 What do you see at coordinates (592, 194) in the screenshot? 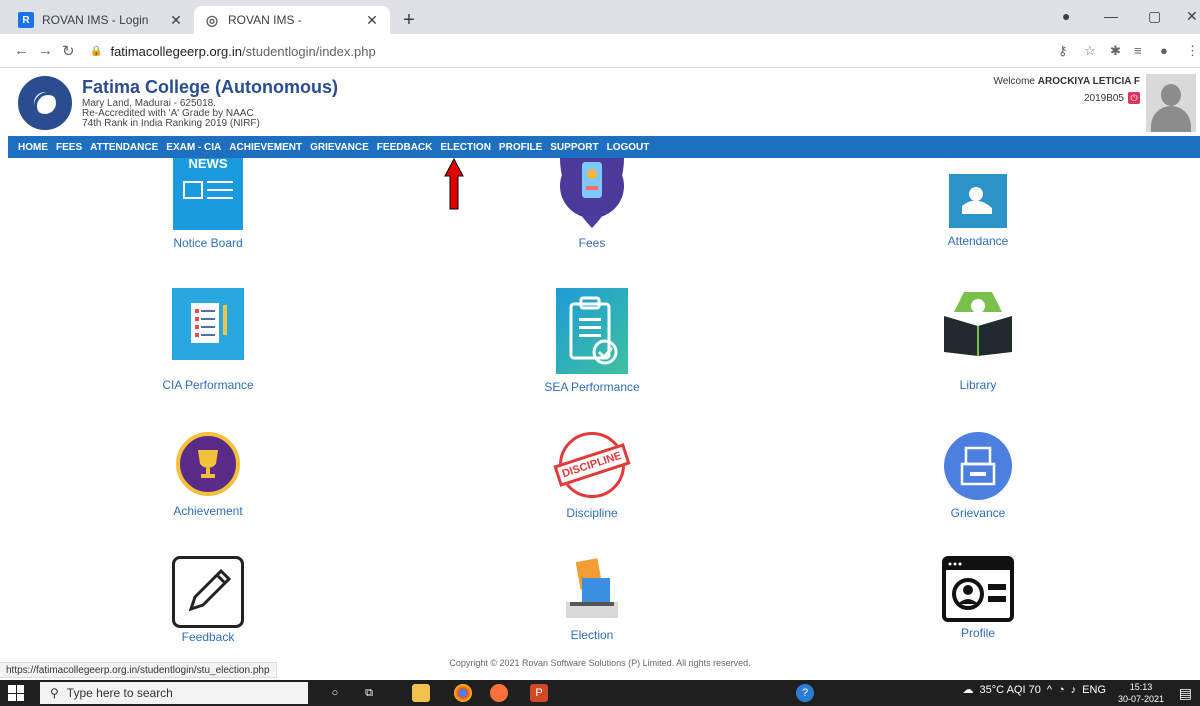
I see `mobile-payment-icon` at bounding box center [592, 194].